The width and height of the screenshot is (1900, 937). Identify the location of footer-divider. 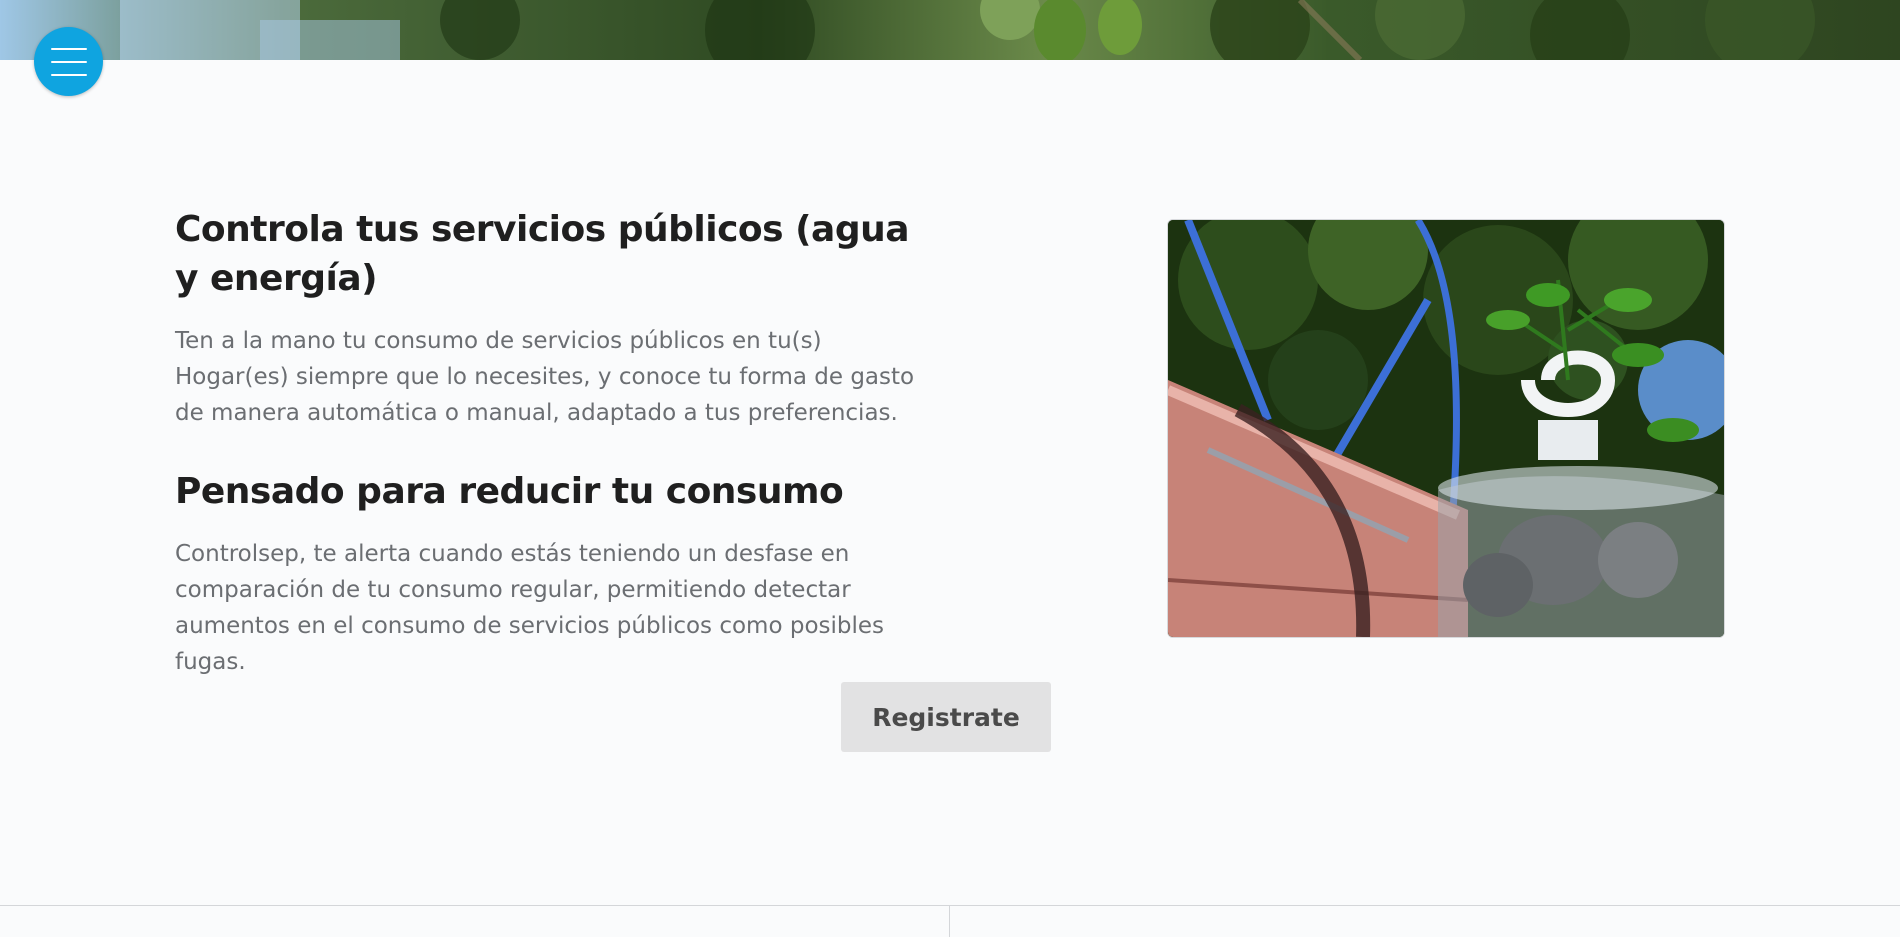
(950, 905).